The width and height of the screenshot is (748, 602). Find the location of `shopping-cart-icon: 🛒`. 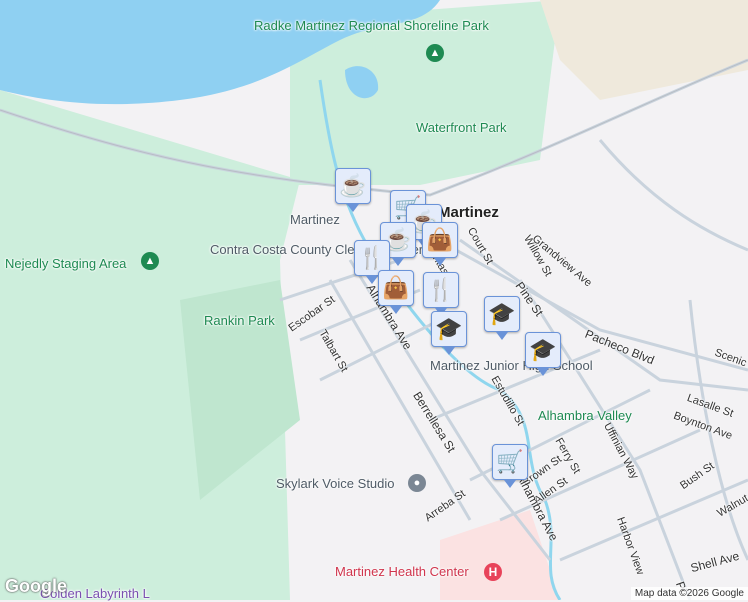

shopping-cart-icon: 🛒 is located at coordinates (510, 466).